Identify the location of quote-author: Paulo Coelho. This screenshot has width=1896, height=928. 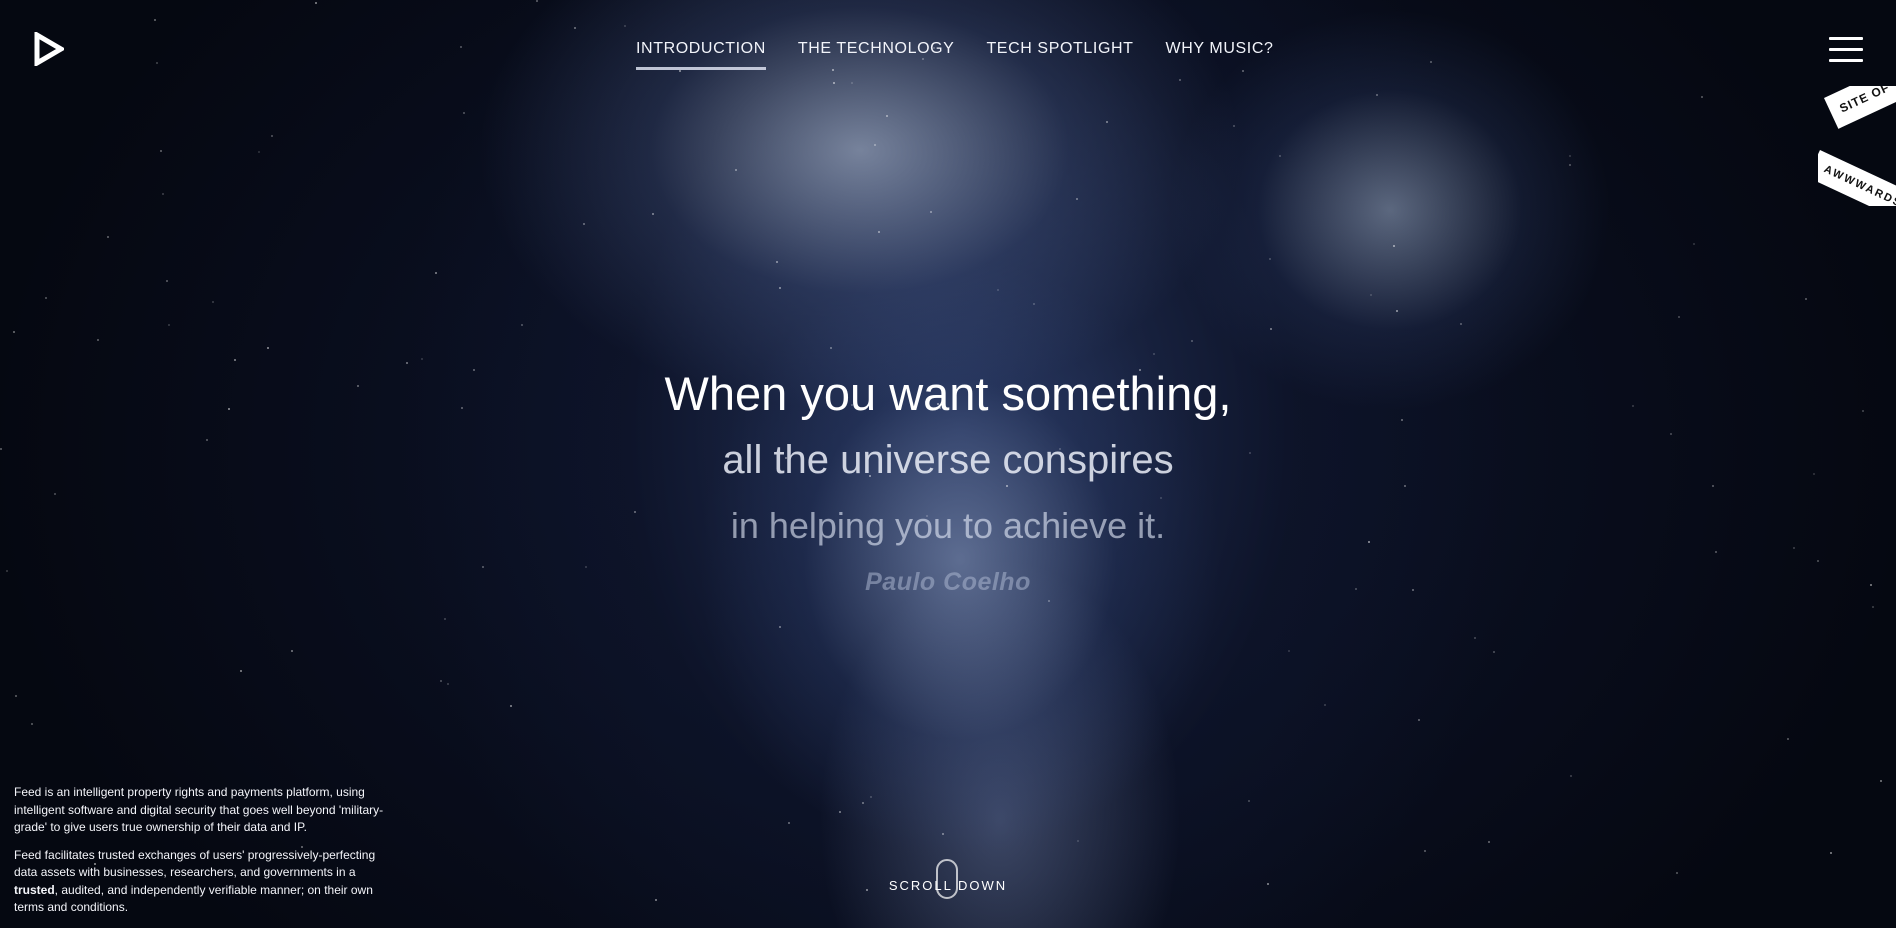
(948, 582).